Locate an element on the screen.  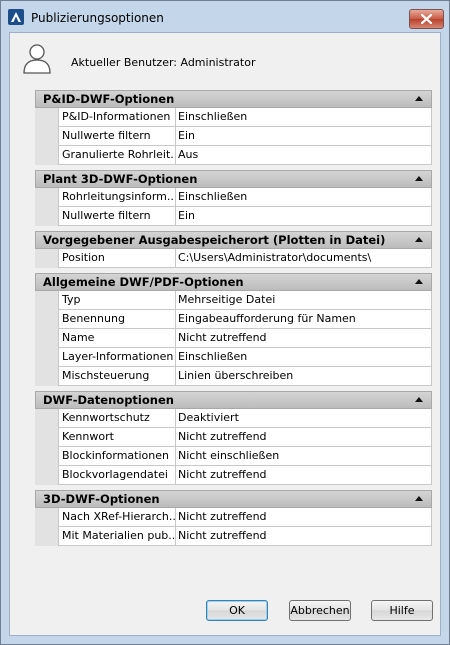
property-value: C:\Users\Administrator\documents\ is located at coordinates (303, 258).